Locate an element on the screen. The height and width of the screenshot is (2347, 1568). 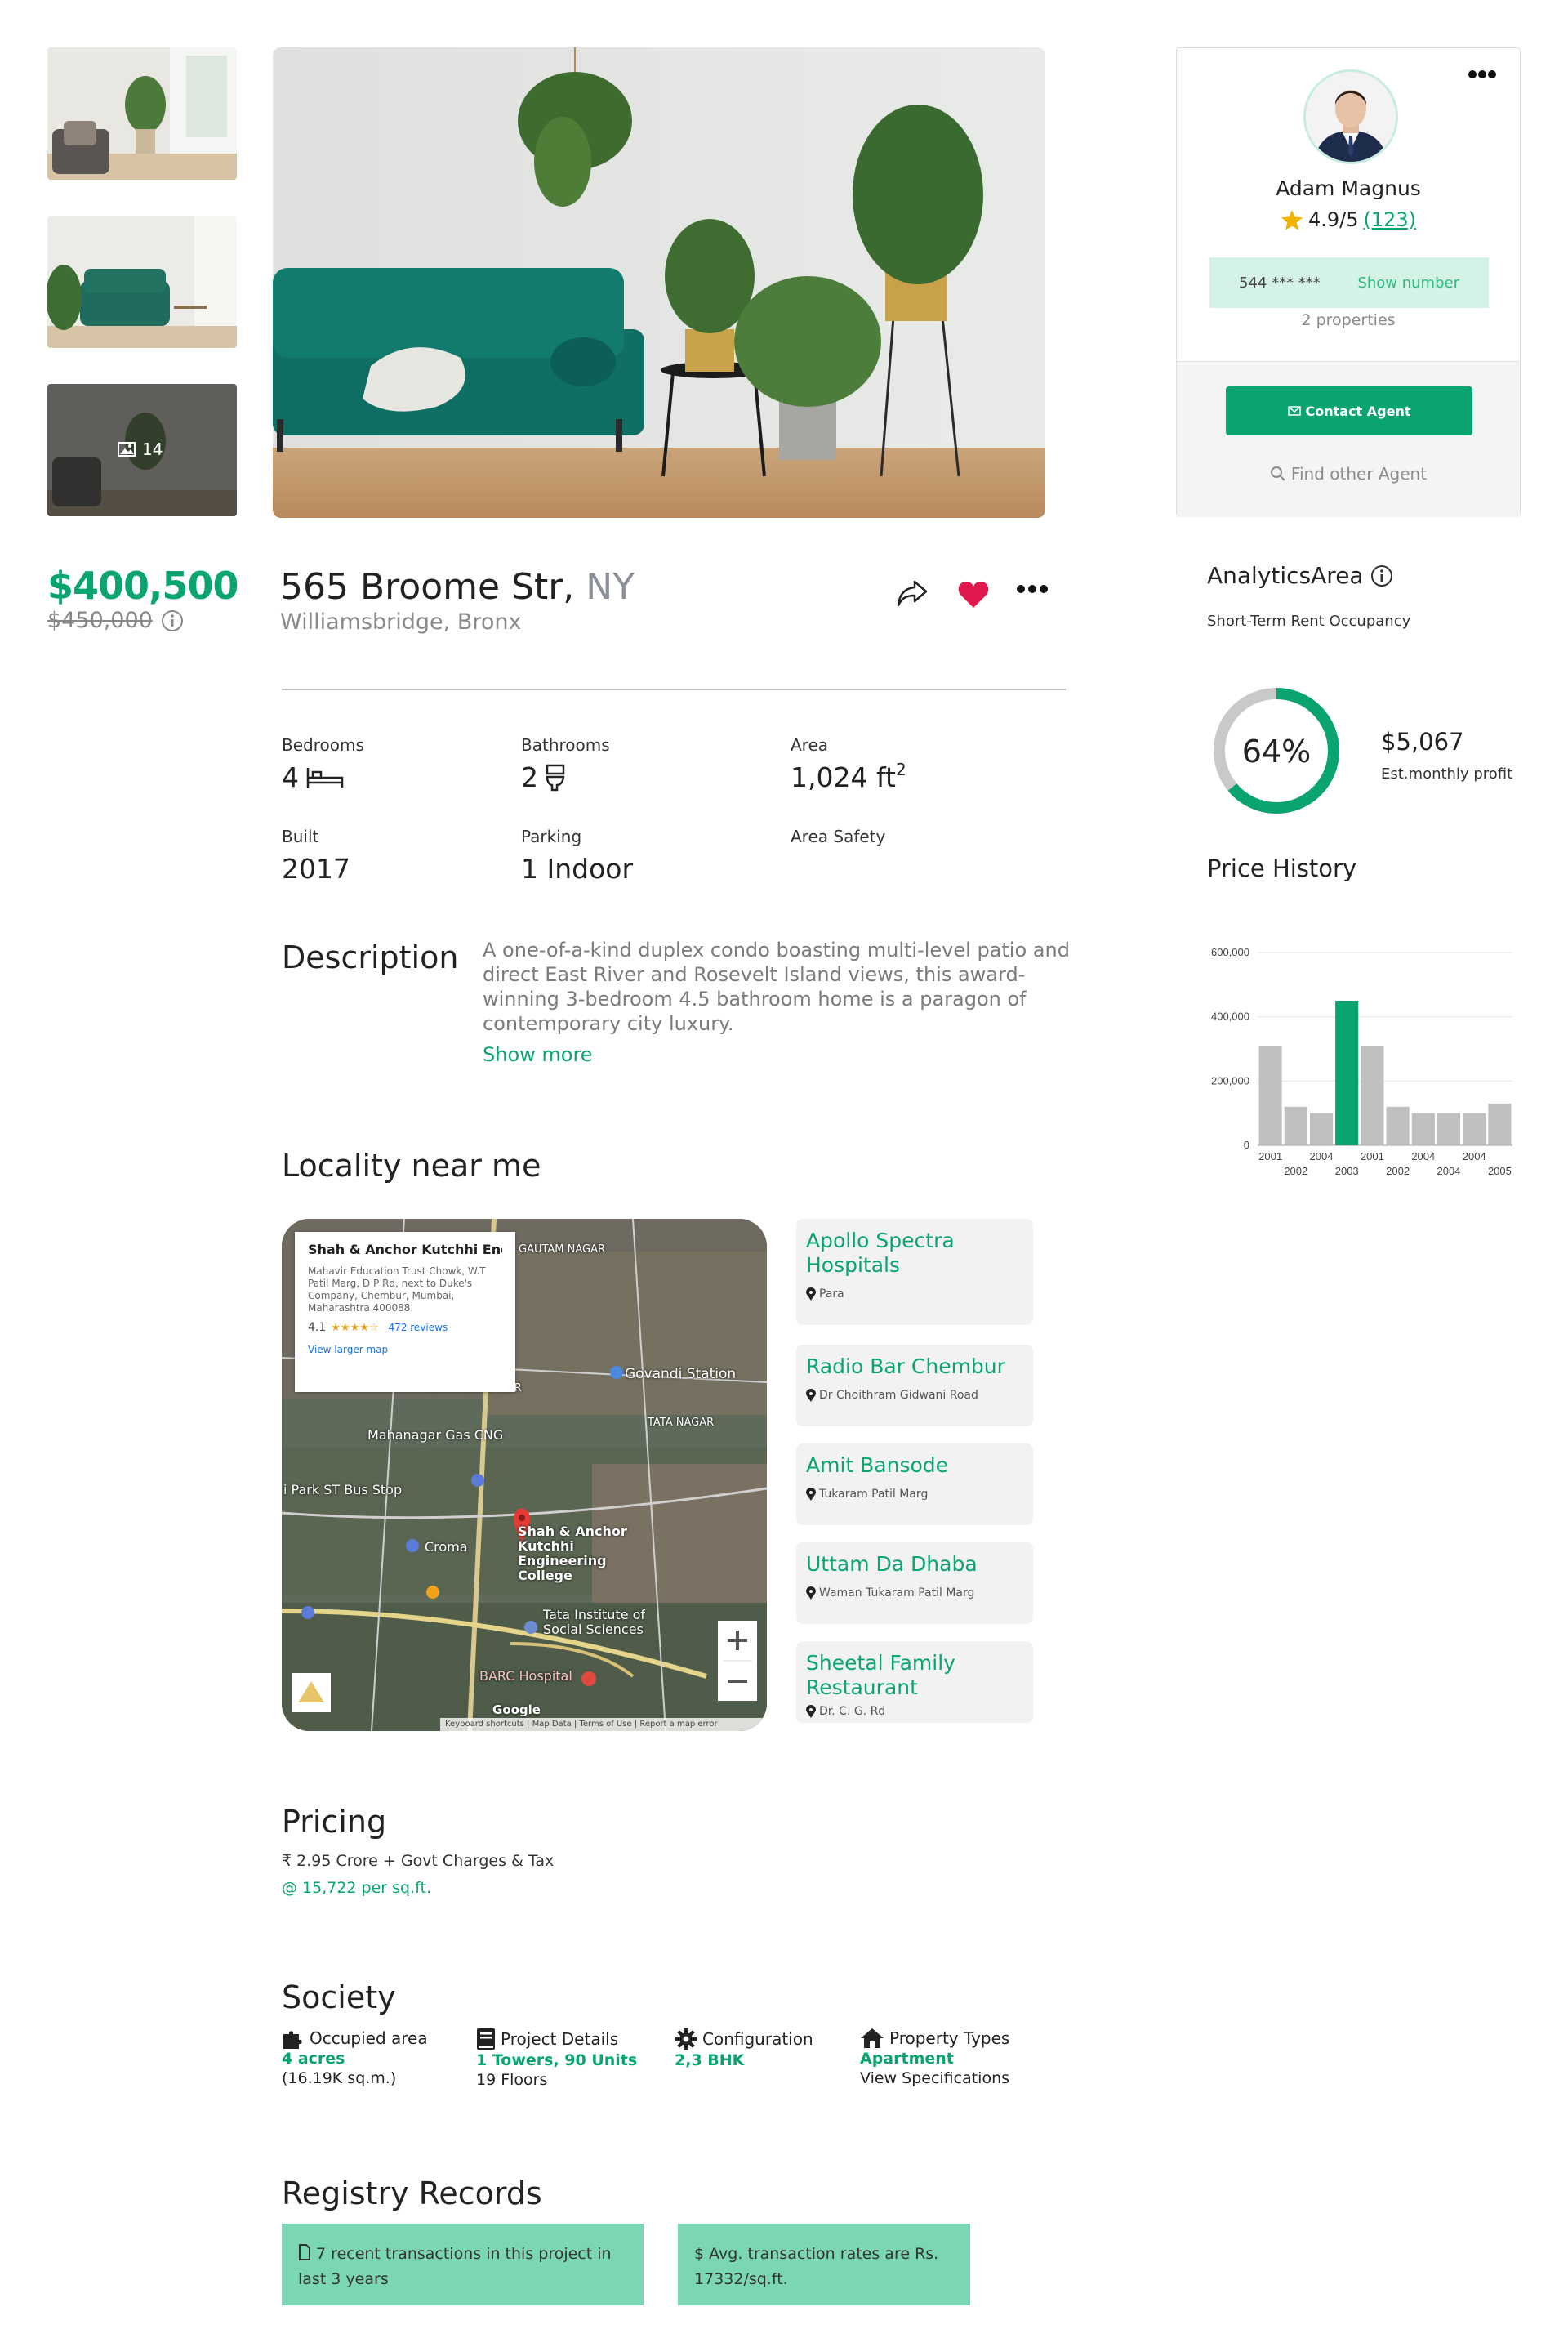
place-address-row: Para is located at coordinates (914, 1294).